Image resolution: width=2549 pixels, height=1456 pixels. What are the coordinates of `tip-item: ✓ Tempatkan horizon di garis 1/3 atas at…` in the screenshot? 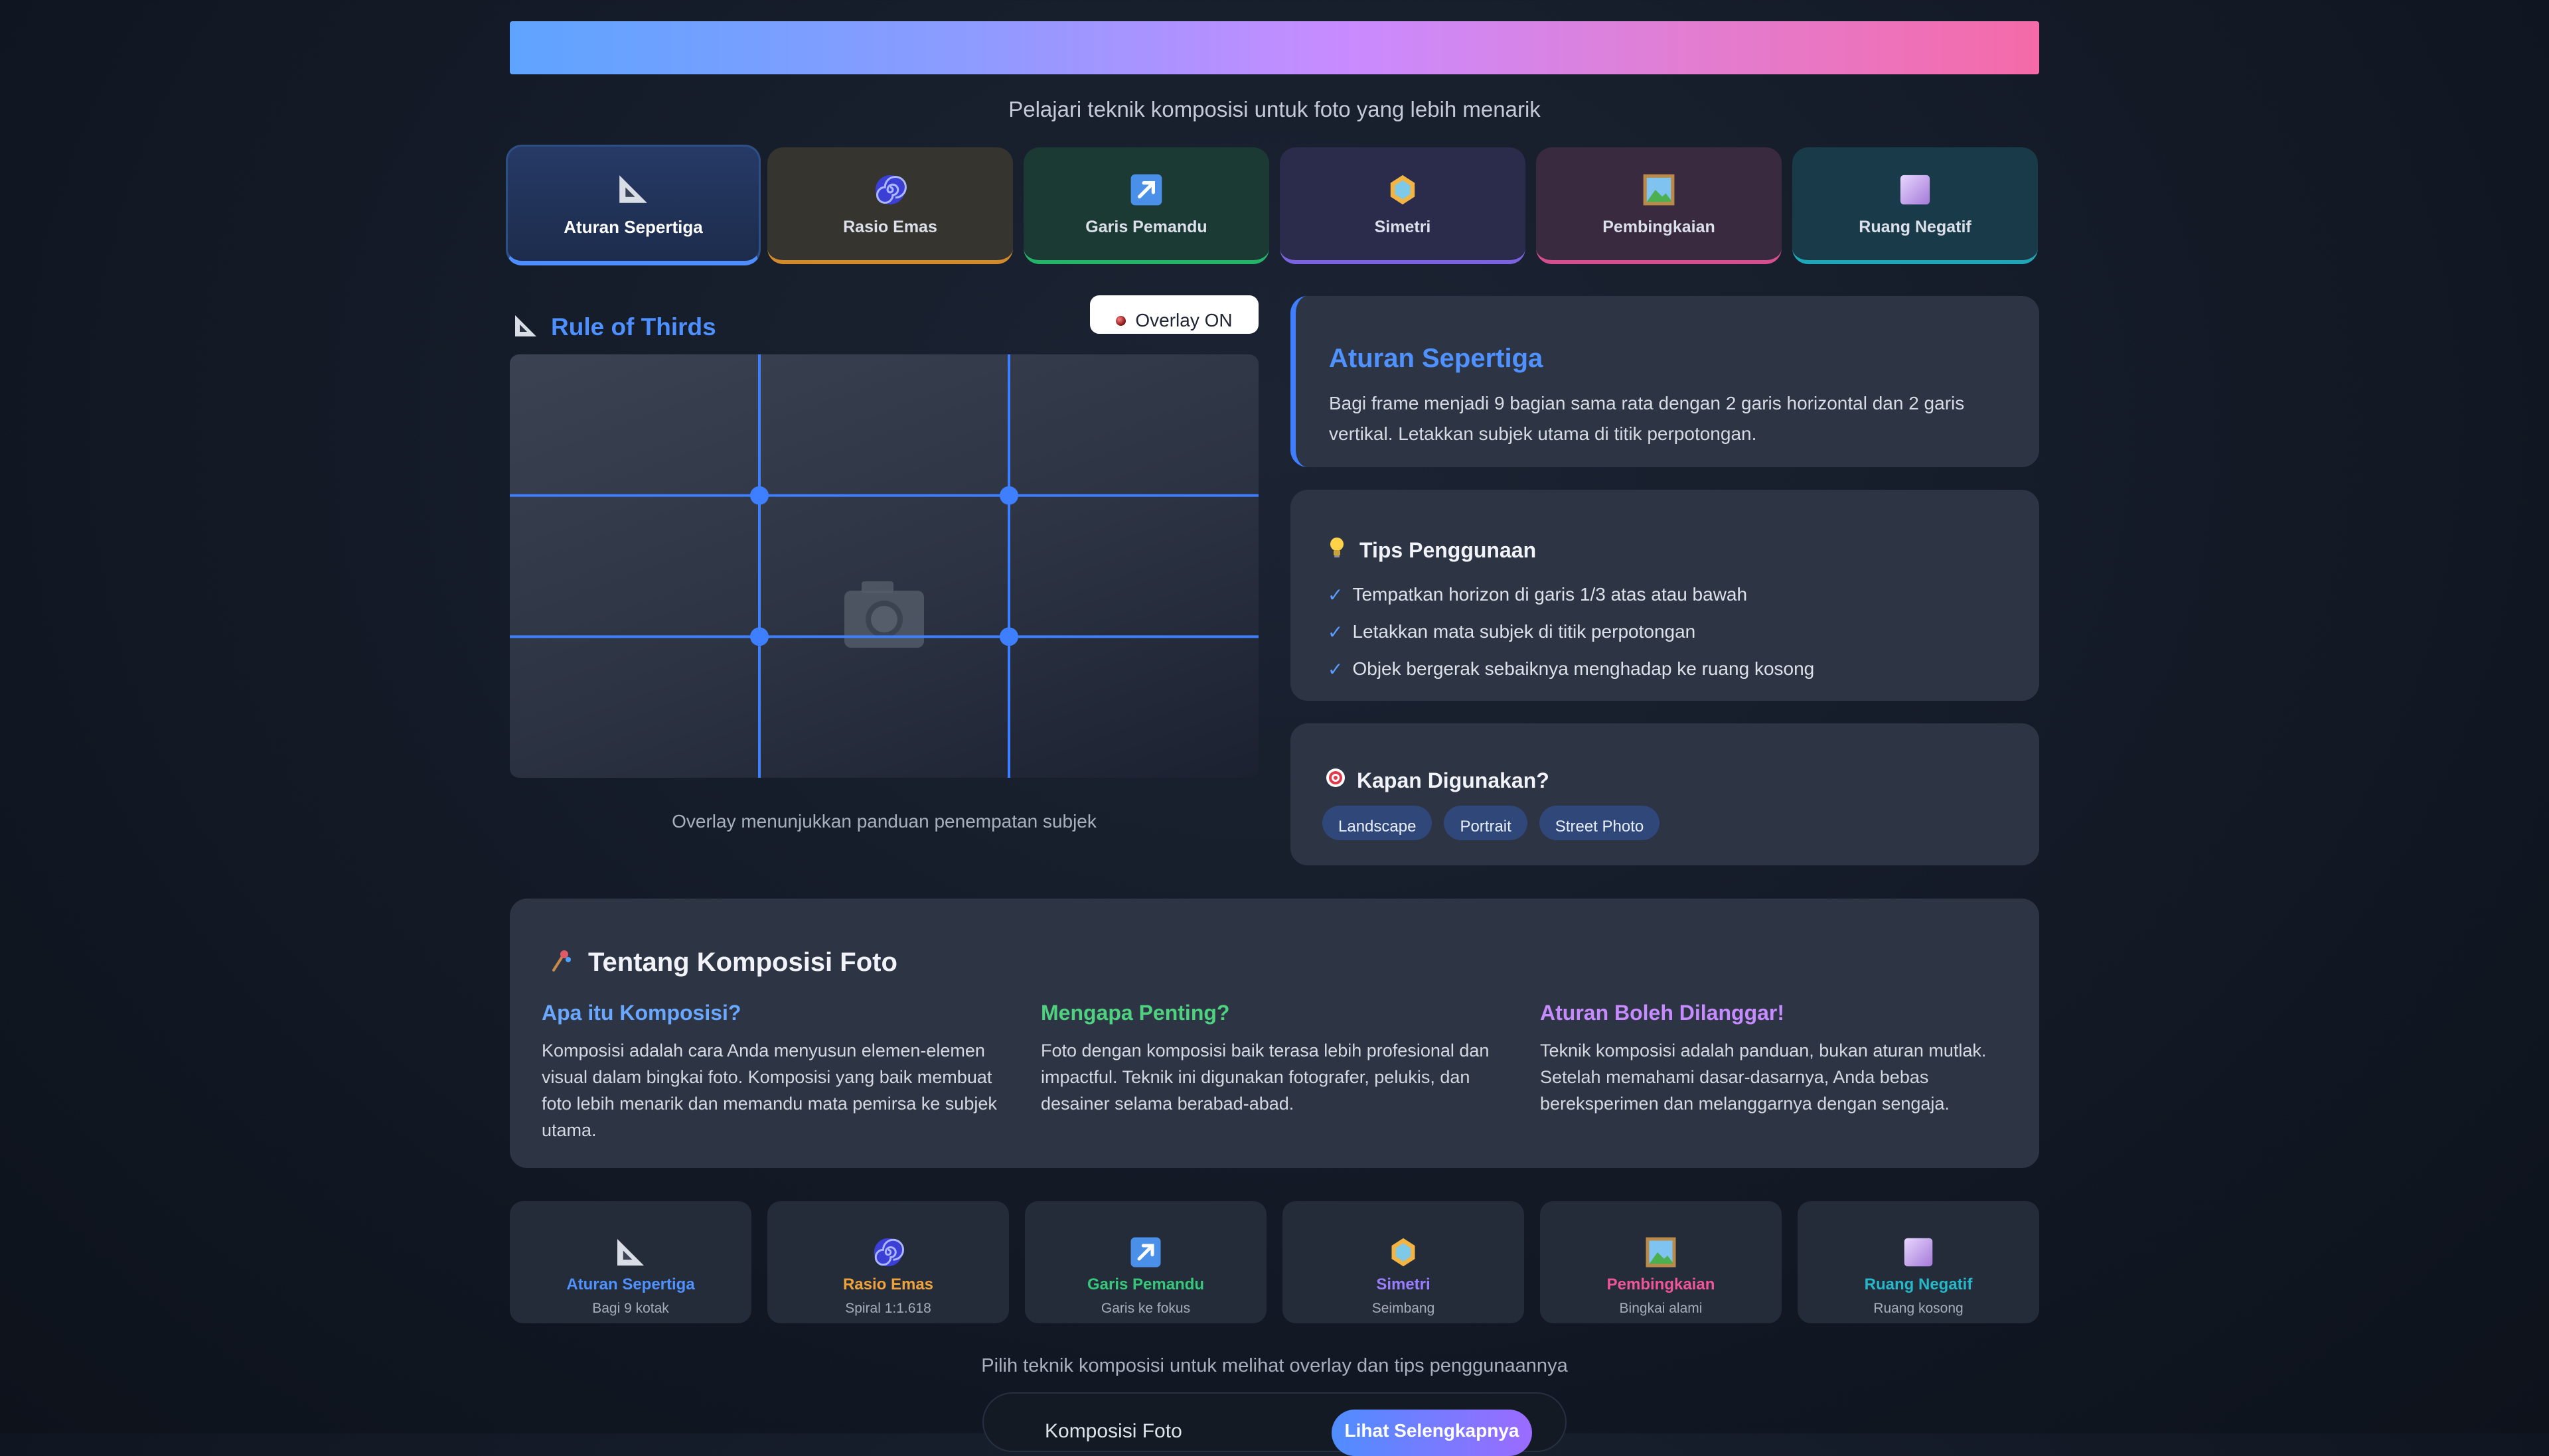 It's located at (1683, 594).